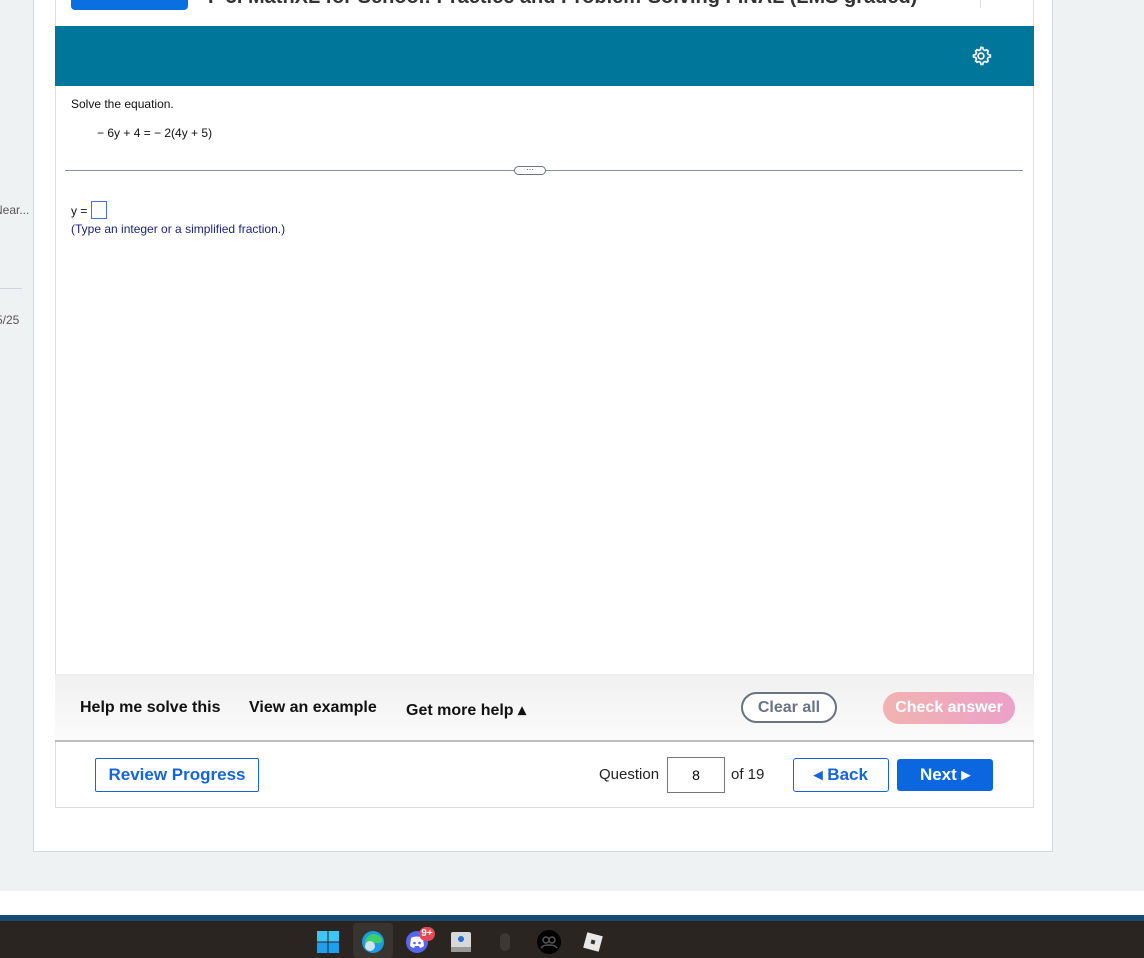 Image resolution: width=1144 pixels, height=958 pixels. I want to click on question-number-input, so click(696, 775).